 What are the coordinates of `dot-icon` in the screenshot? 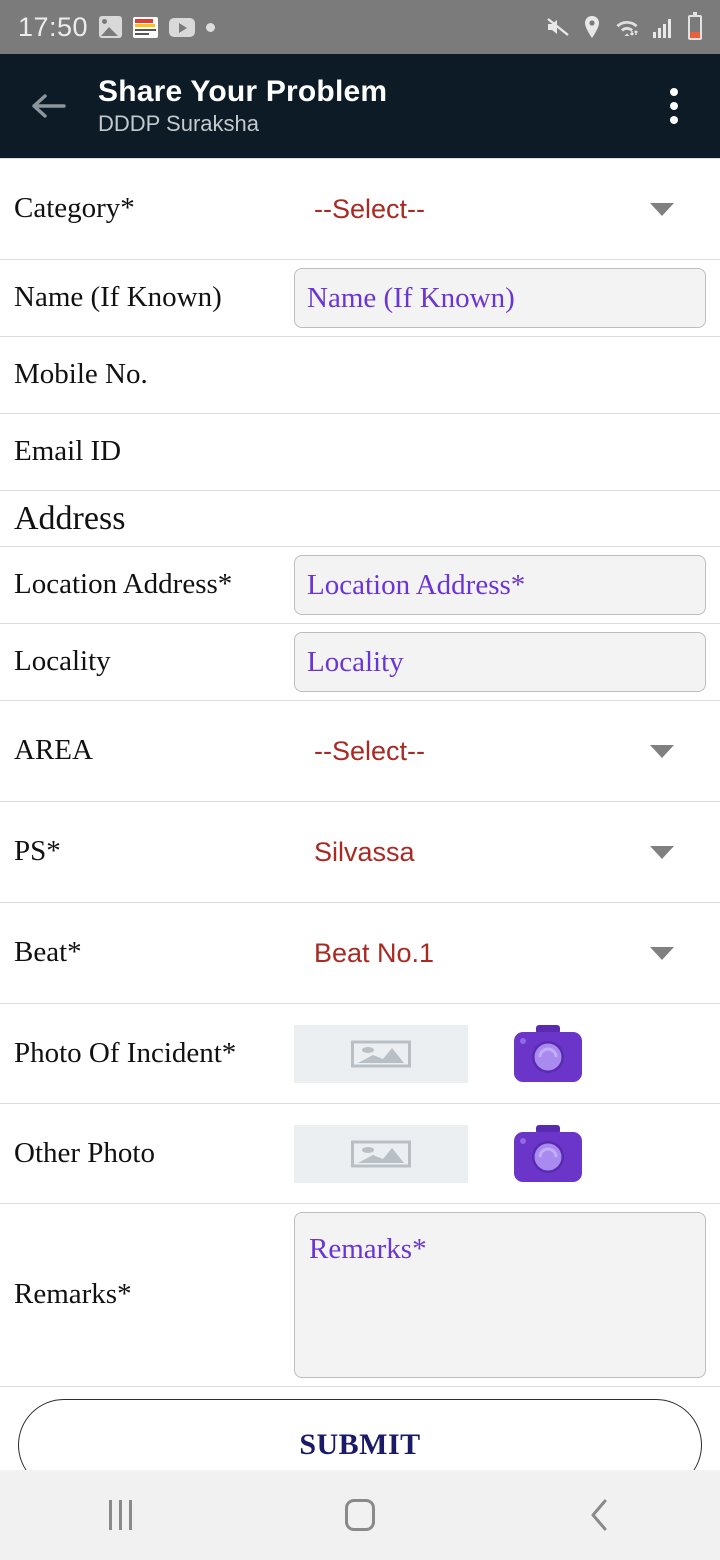 It's located at (211, 27).